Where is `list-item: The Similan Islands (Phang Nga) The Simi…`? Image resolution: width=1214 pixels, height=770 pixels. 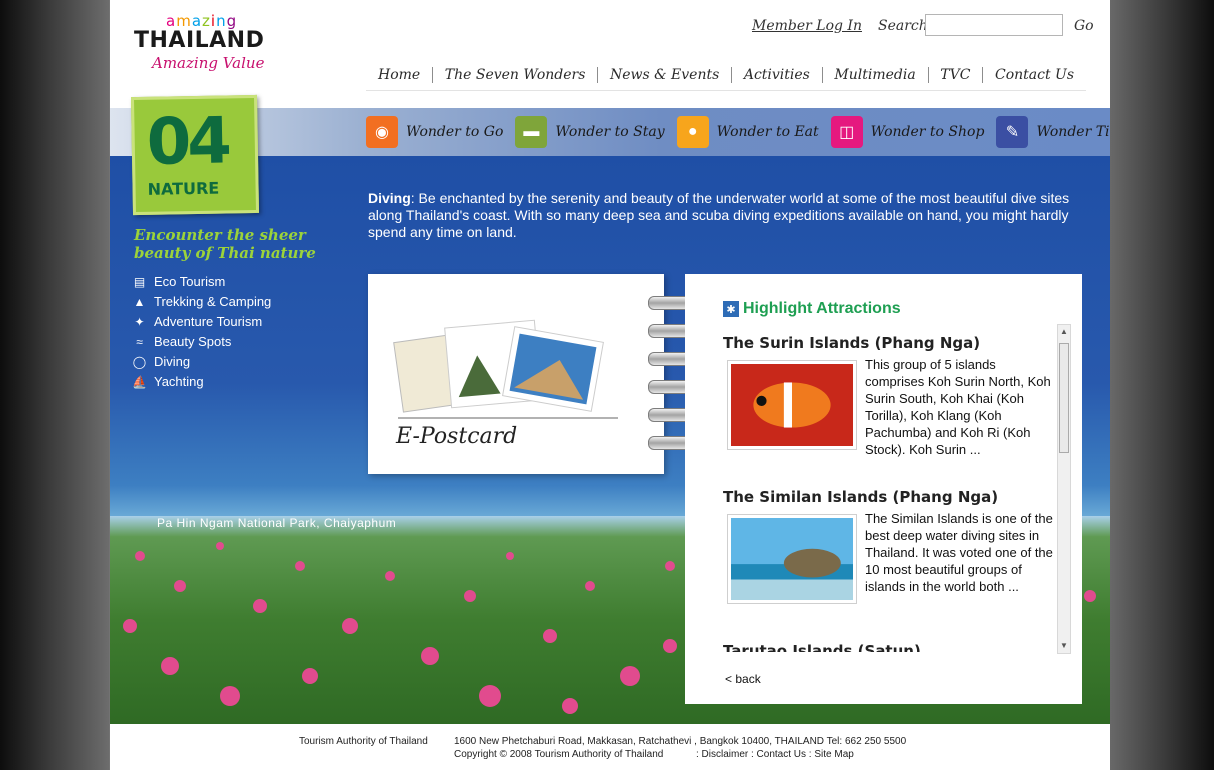
list-item: The Similan Islands (Phang Nga) The Simi… is located at coordinates (889, 565).